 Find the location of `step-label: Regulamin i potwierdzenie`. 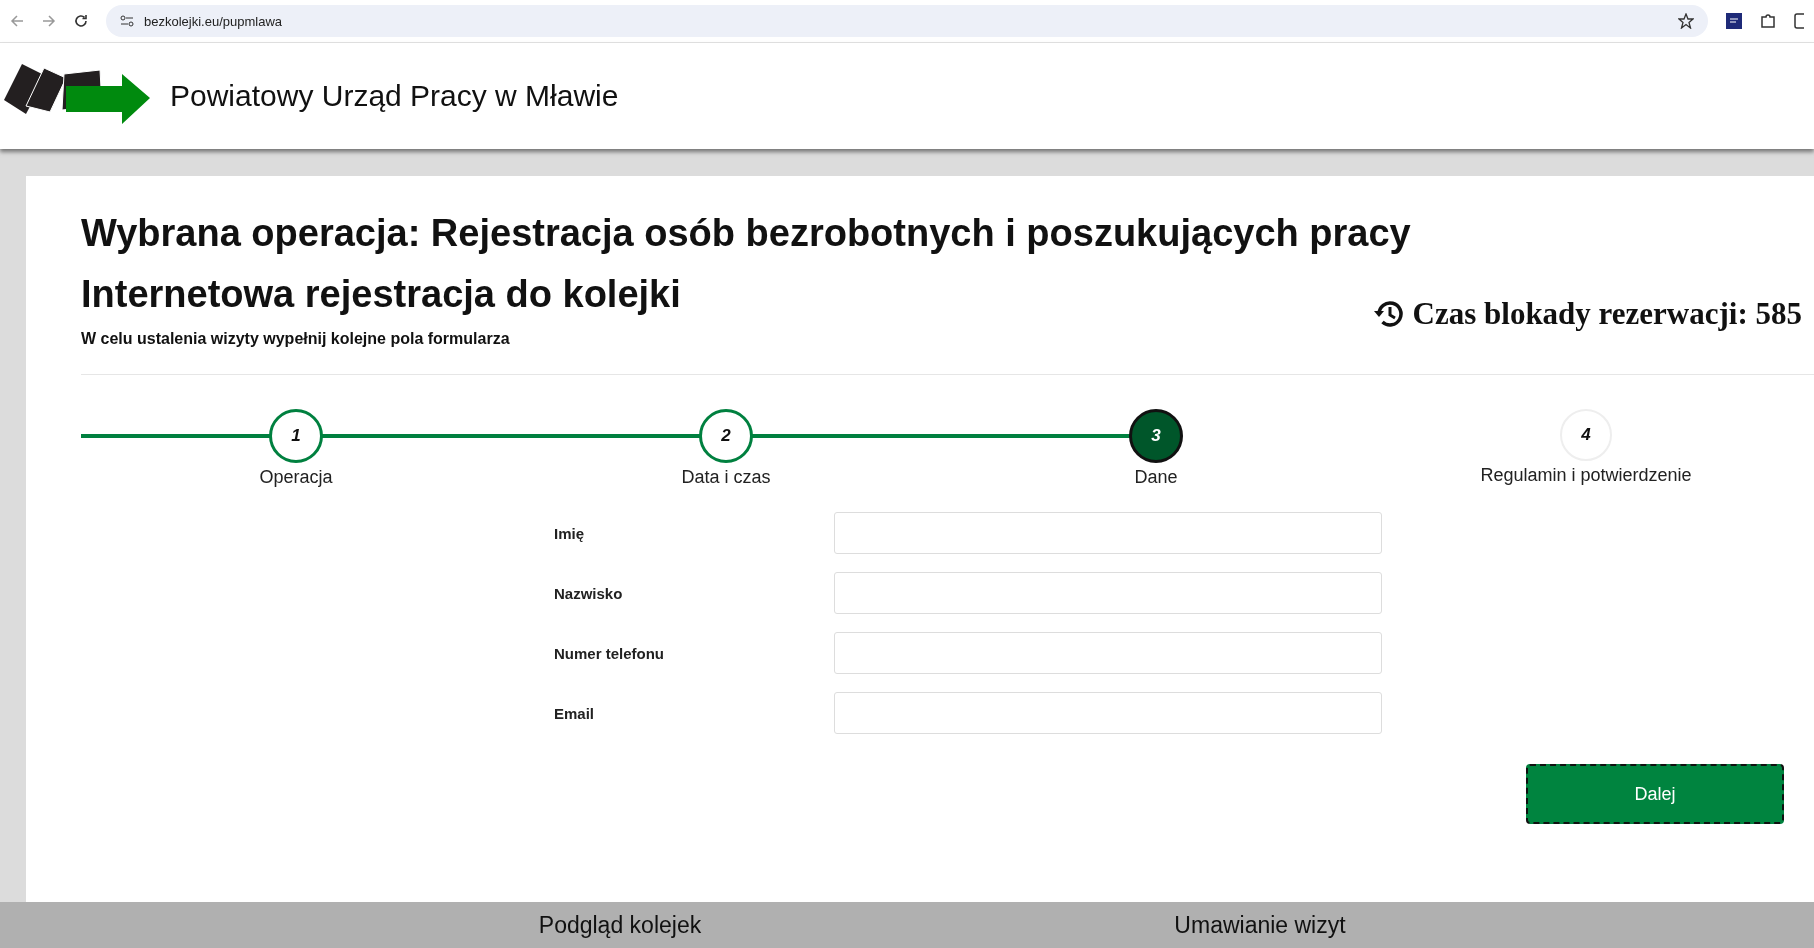

step-label: Regulamin i potwierdzenie is located at coordinates (1586, 475).